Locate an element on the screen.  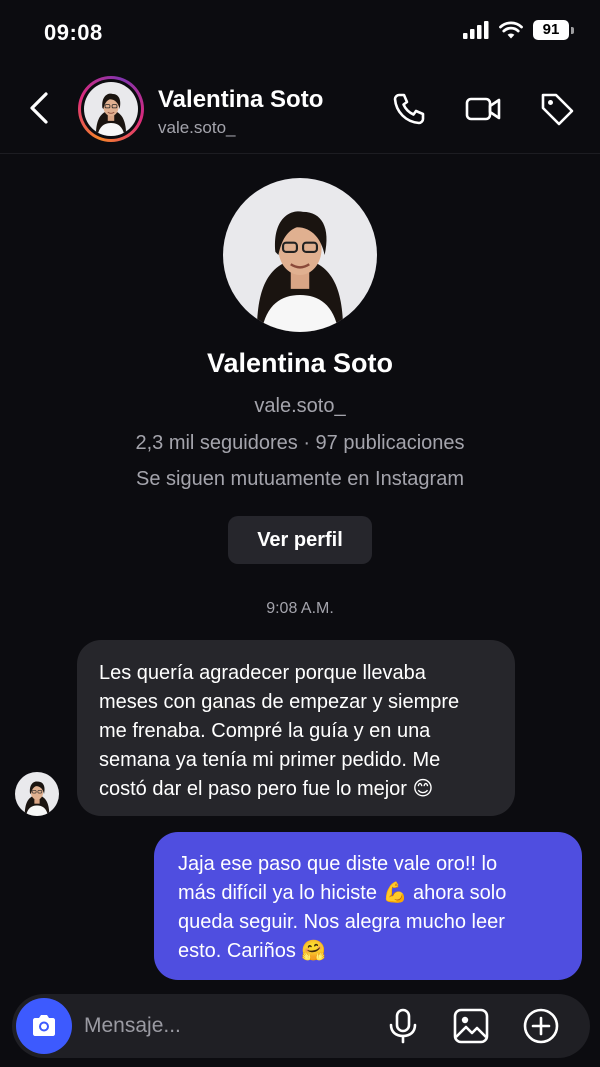
image-icon is located at coordinates (471, 1026).